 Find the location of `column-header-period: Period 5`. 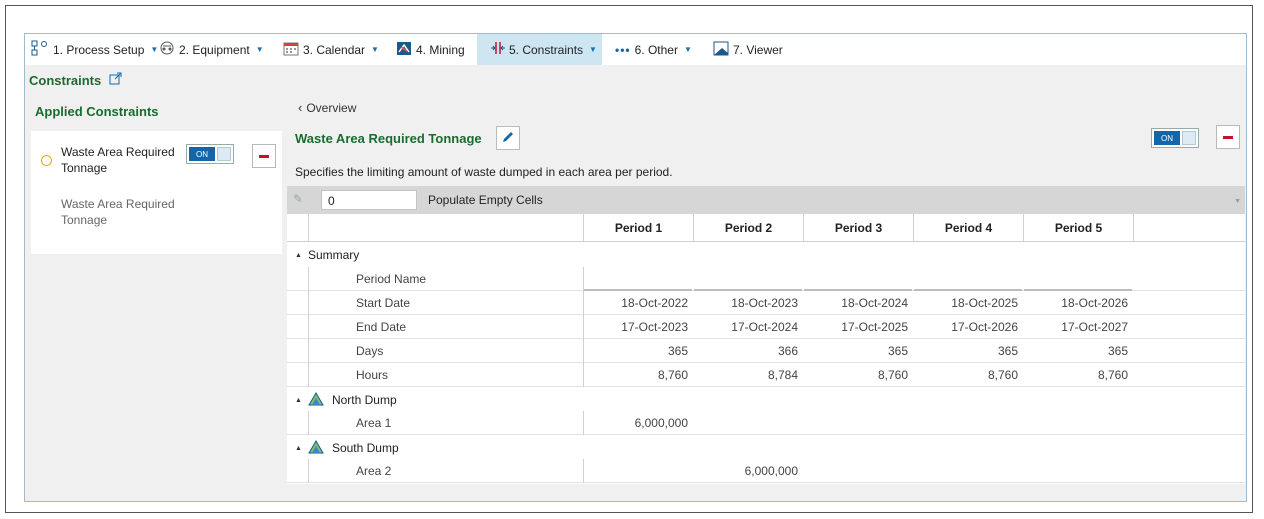

column-header-period: Period 5 is located at coordinates (1079, 228).